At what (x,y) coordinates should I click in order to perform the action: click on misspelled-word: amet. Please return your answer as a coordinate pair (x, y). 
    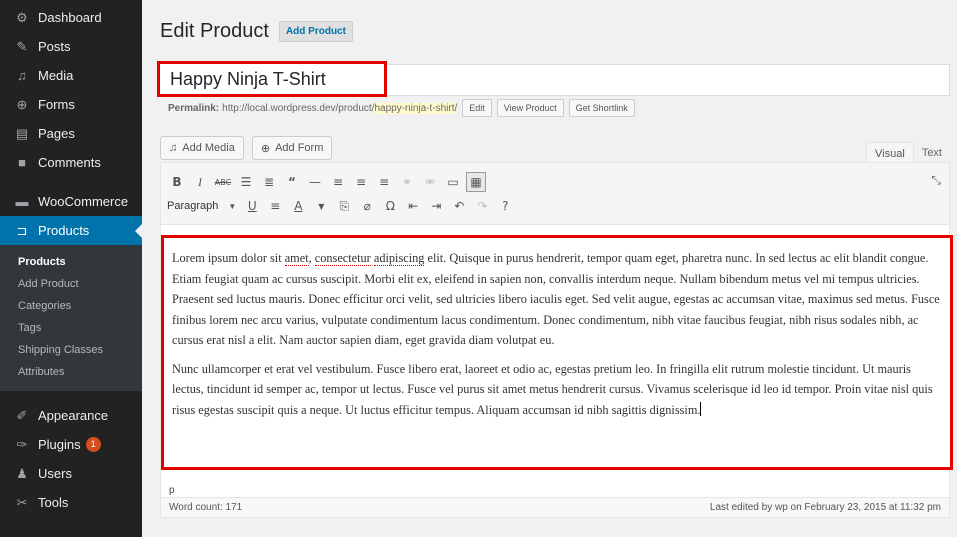
    Looking at the image, I should click on (296, 258).